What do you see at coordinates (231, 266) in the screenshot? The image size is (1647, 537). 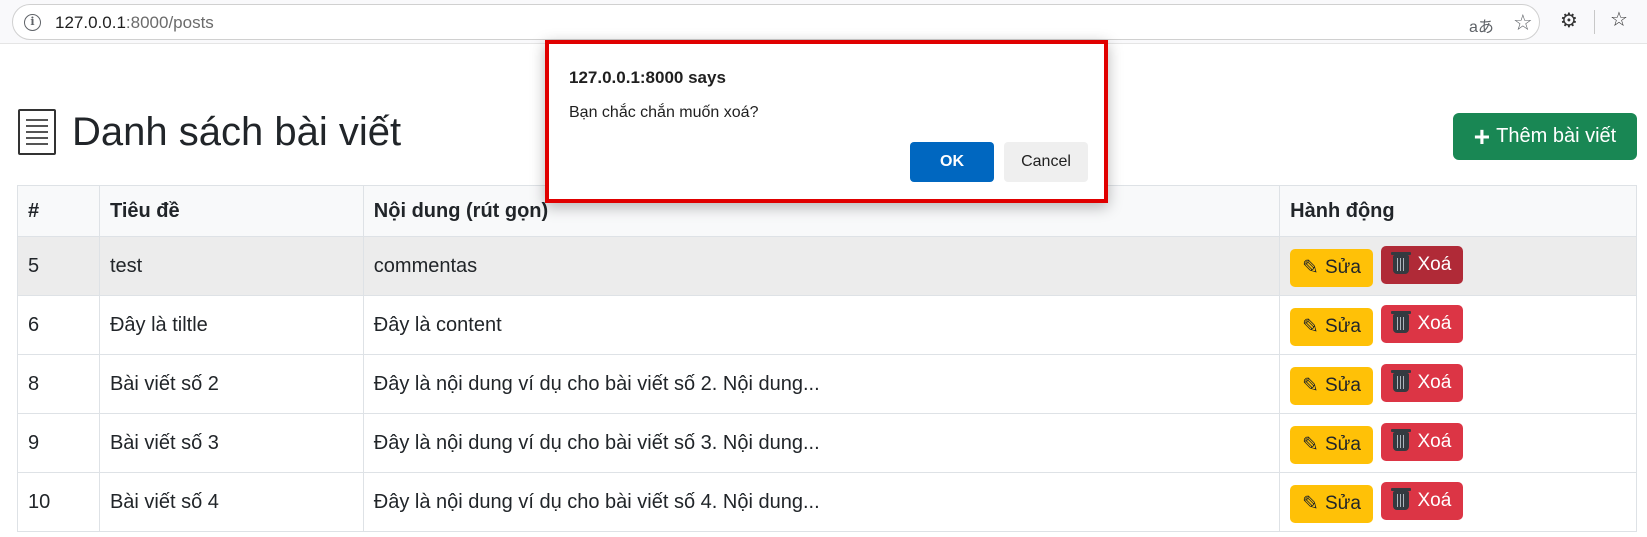 I see `cell-title: test` at bounding box center [231, 266].